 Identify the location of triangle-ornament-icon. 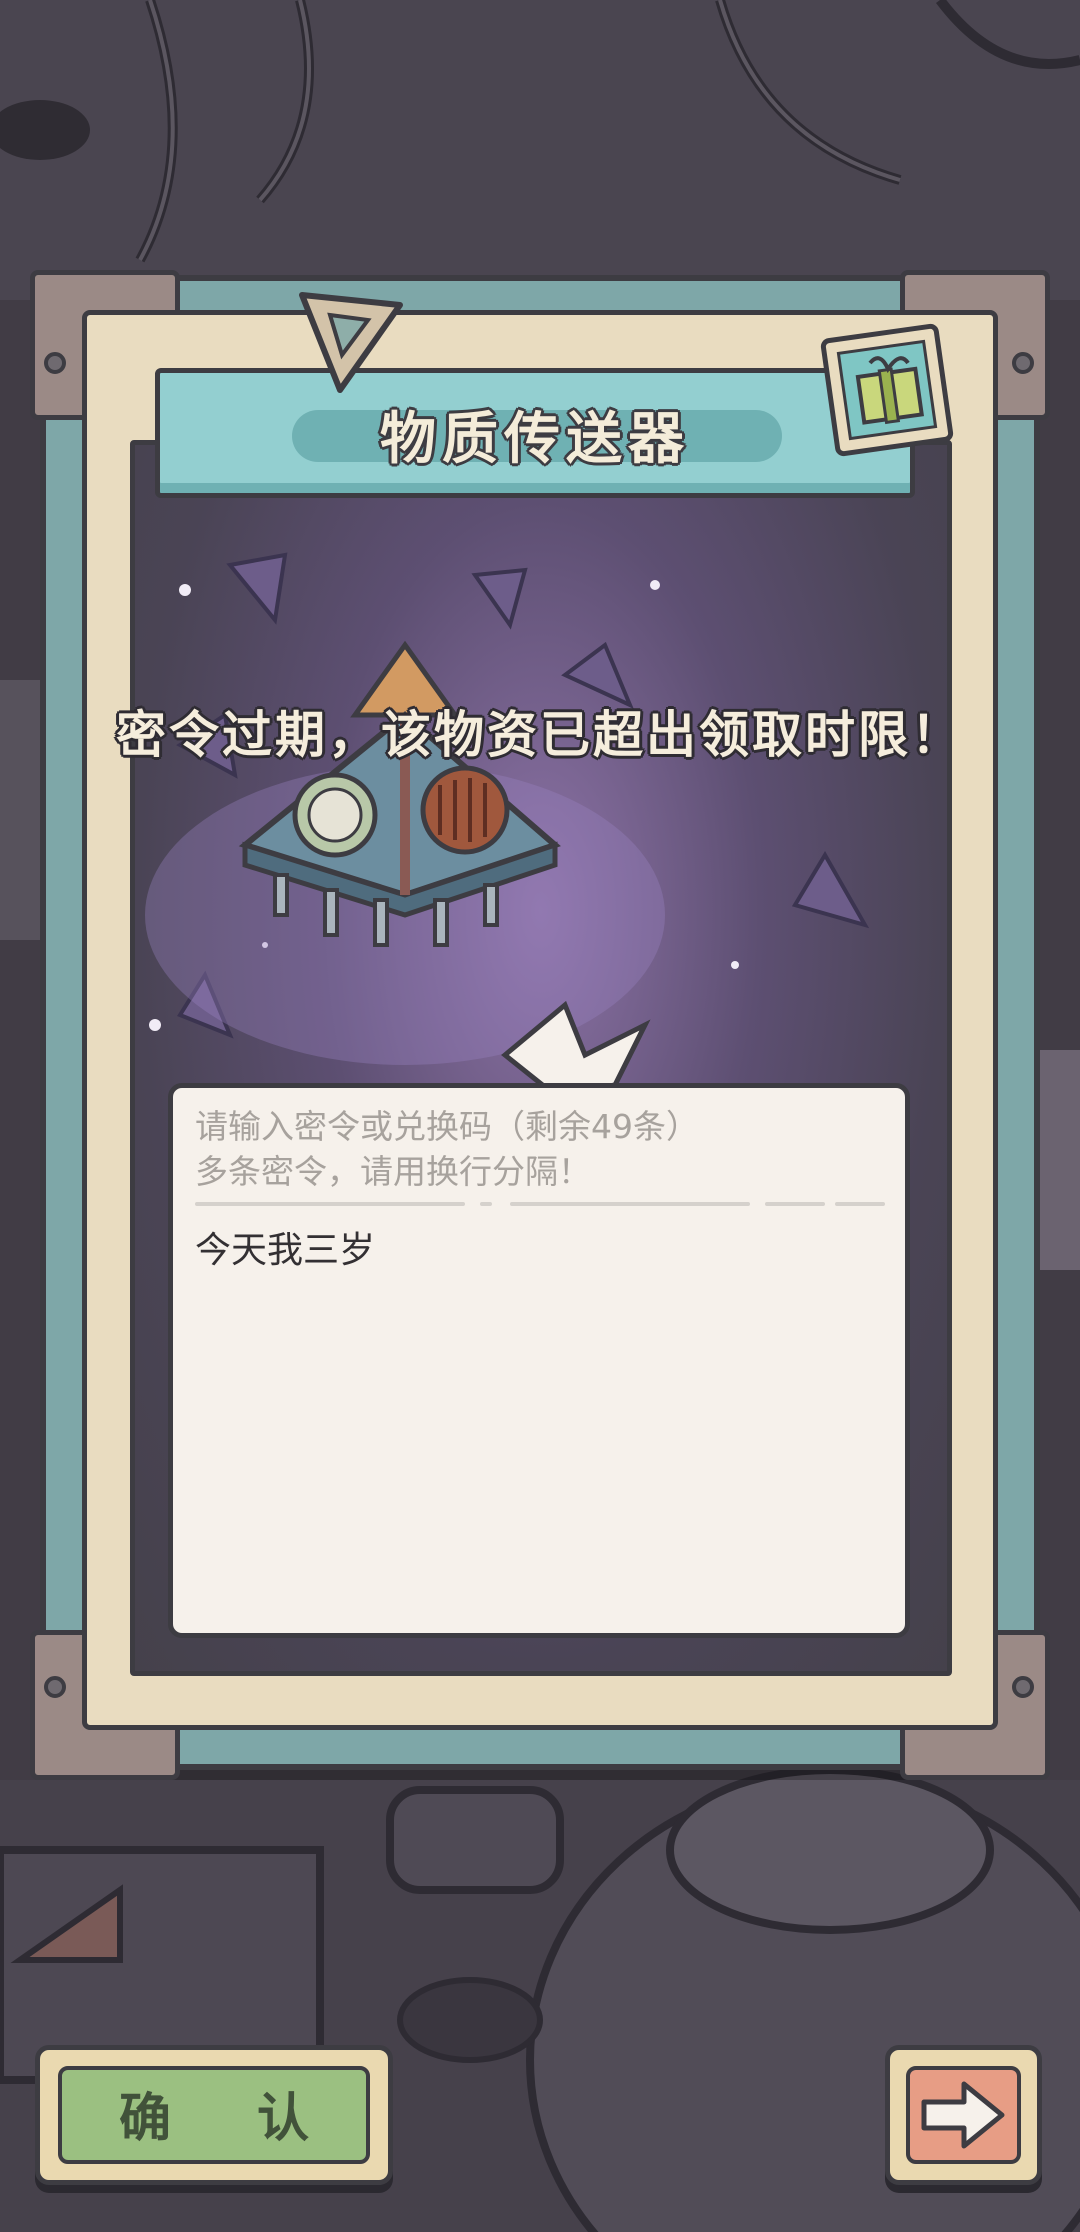
(351, 342).